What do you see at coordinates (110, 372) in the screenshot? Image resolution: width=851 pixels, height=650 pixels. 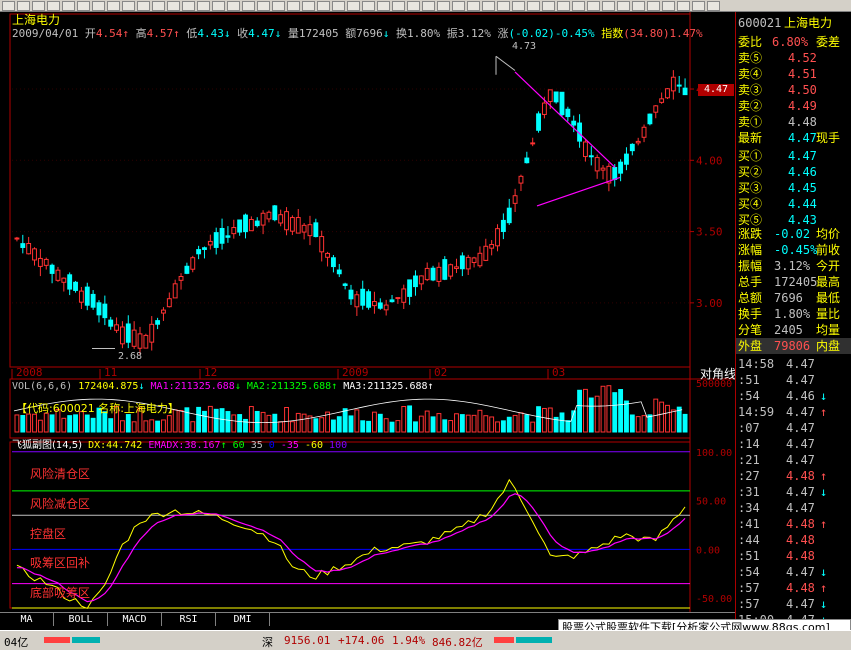 I see `x-tick-label: 11` at bounding box center [110, 372].